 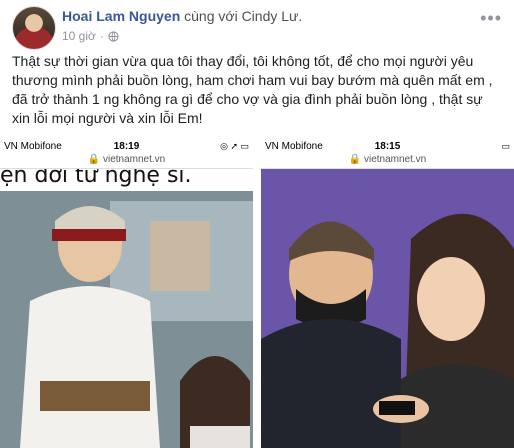 I want to click on avatar, so click(x=34, y=28).